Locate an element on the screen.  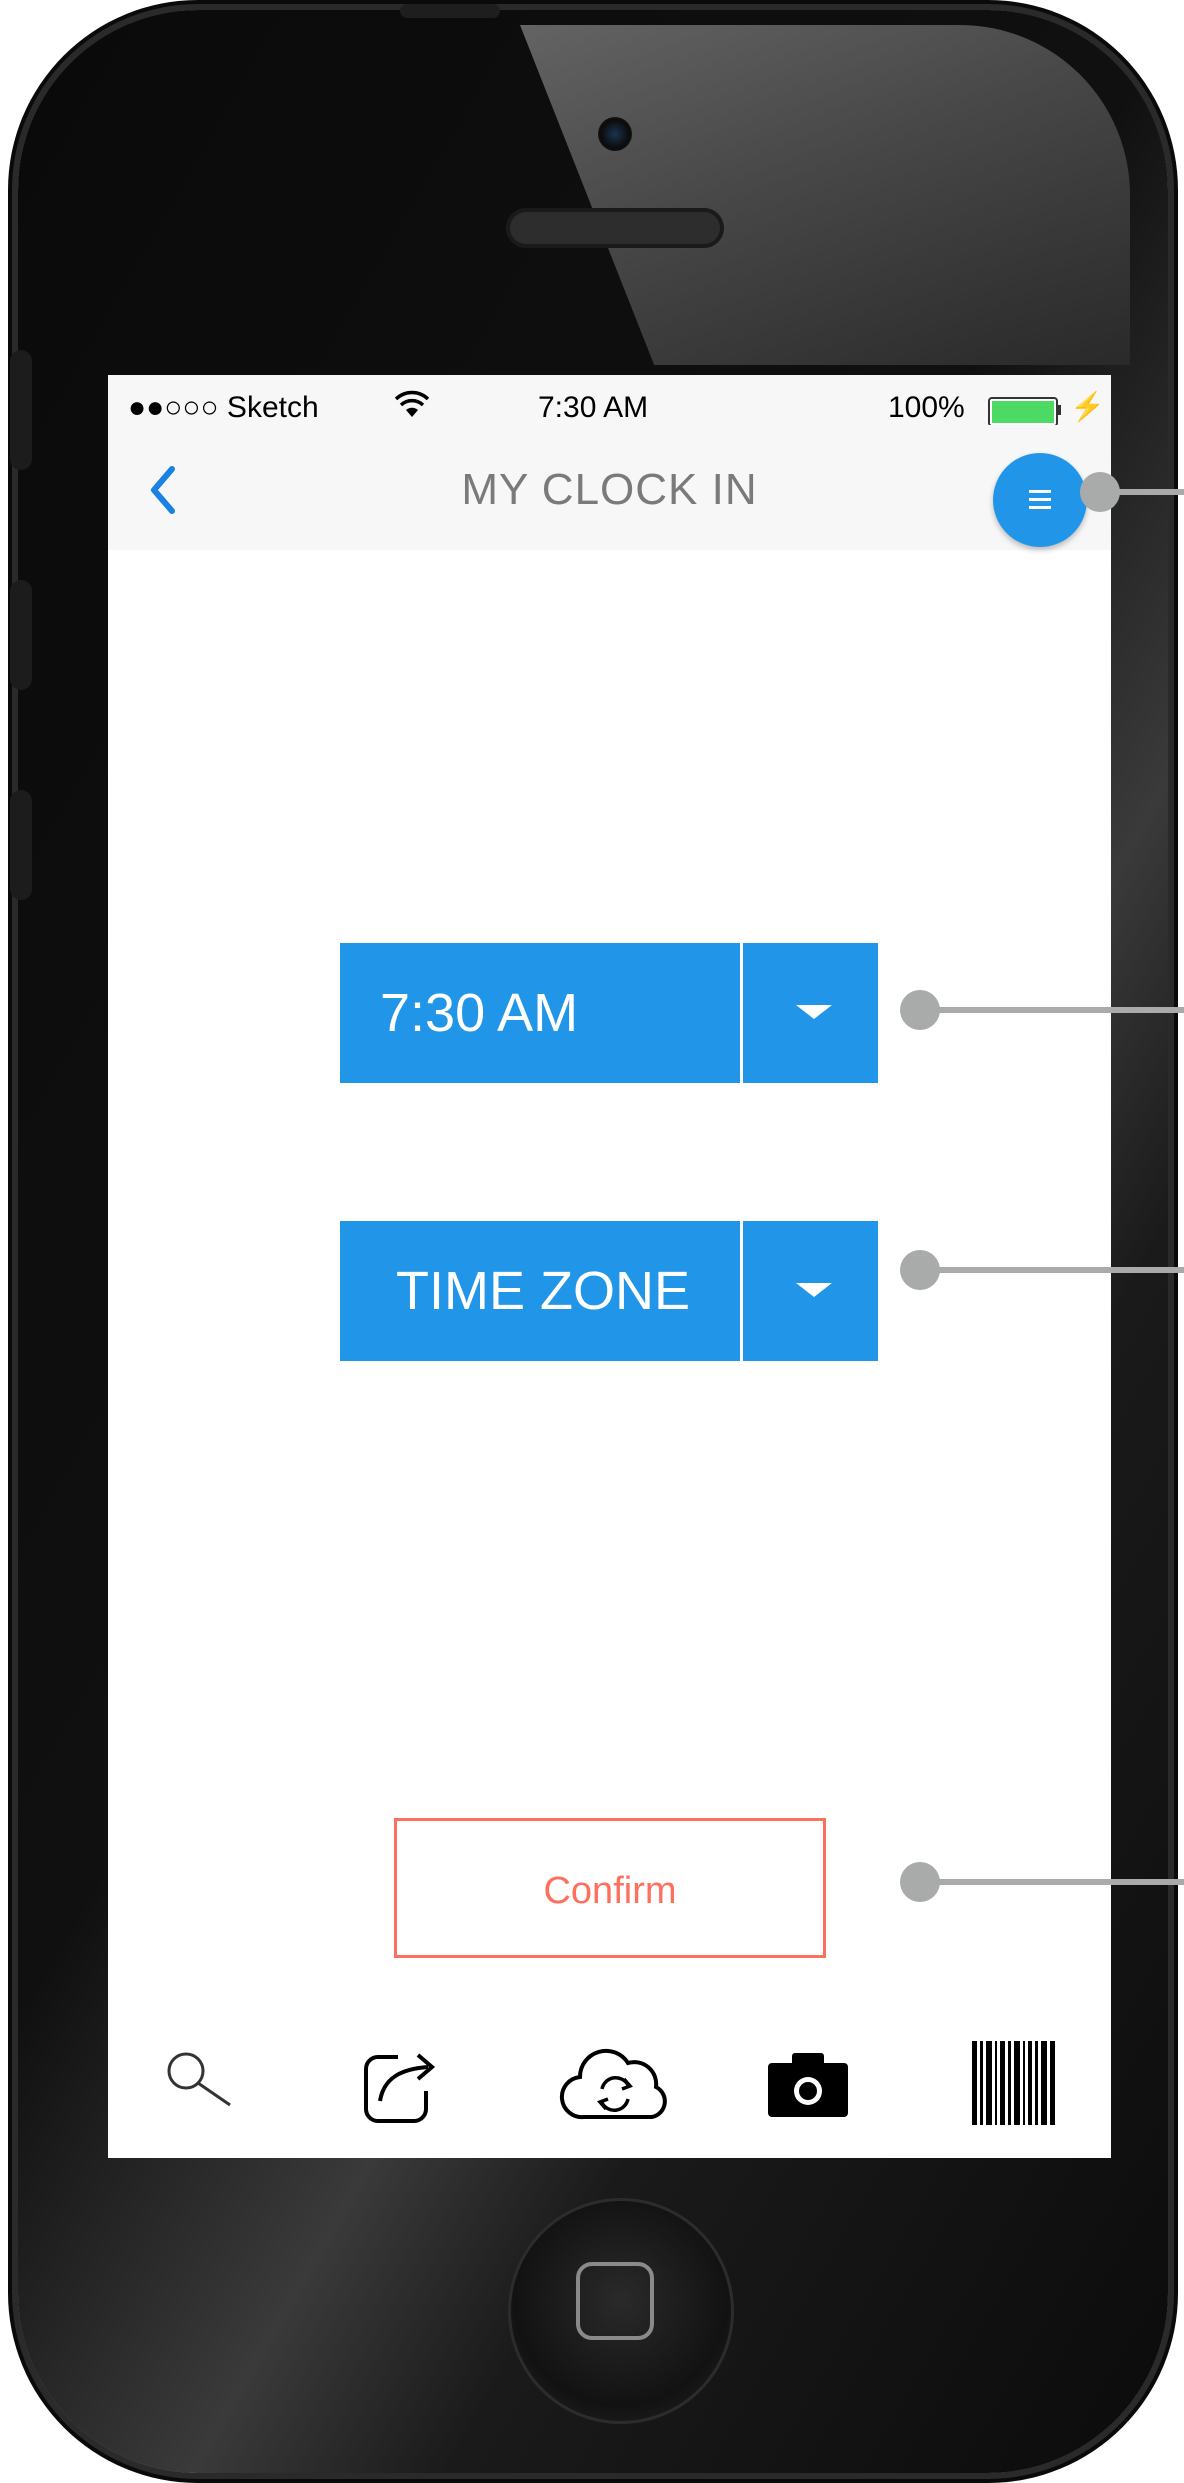
time-select: 7:30 AM is located at coordinates (609, 1013).